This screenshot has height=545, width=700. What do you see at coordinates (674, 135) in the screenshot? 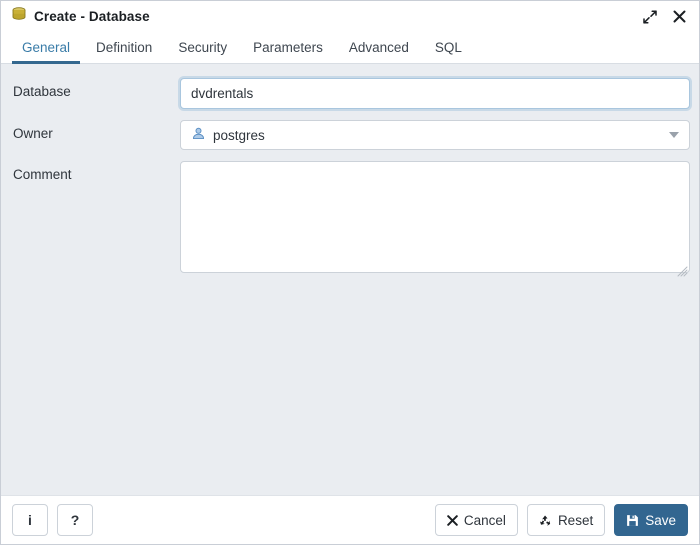
I see `chevron-down-icon` at bounding box center [674, 135].